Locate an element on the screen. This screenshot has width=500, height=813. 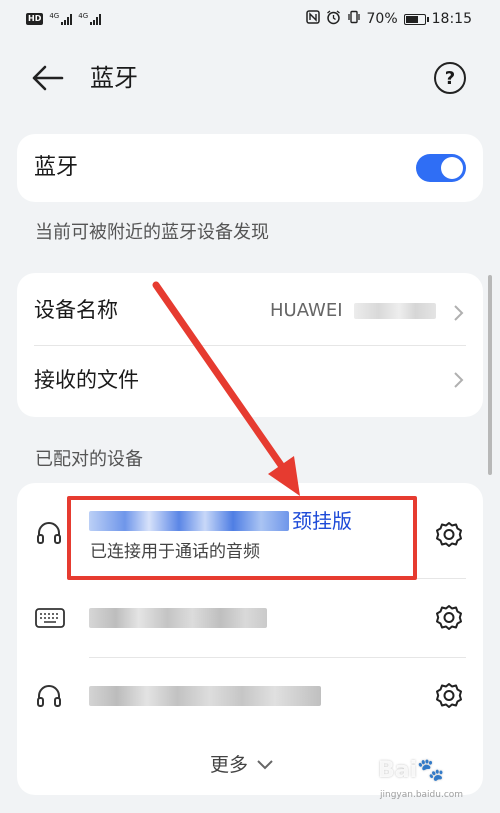
received-files-label: 接收的文件 is located at coordinates (86, 380).